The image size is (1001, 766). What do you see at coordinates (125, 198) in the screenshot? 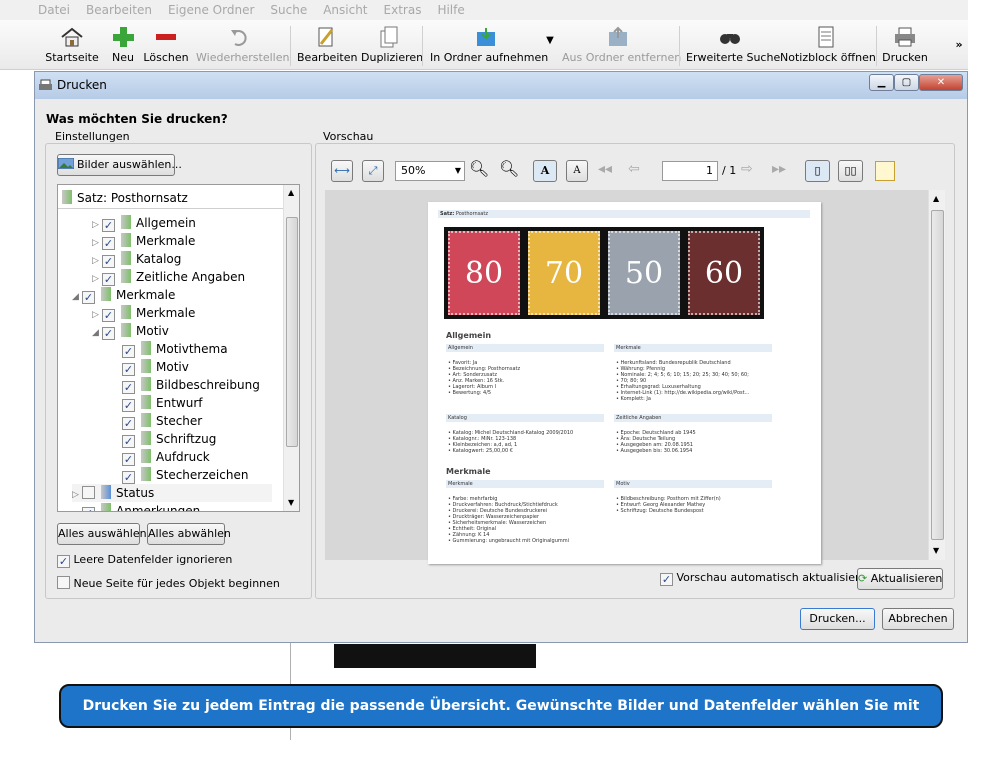
I see `tree-root: Satz: Posthornsatz` at bounding box center [125, 198].